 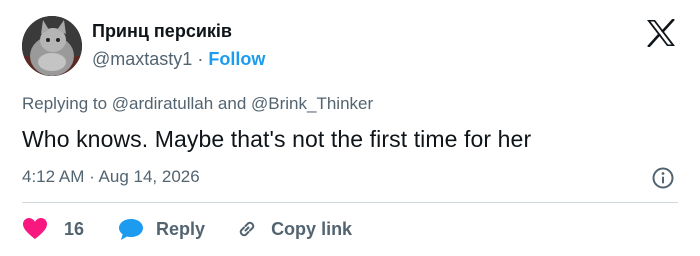 What do you see at coordinates (111, 177) in the screenshot?
I see `tweet-timestamp: 4:12 AM · Aug 14, 2026` at bounding box center [111, 177].